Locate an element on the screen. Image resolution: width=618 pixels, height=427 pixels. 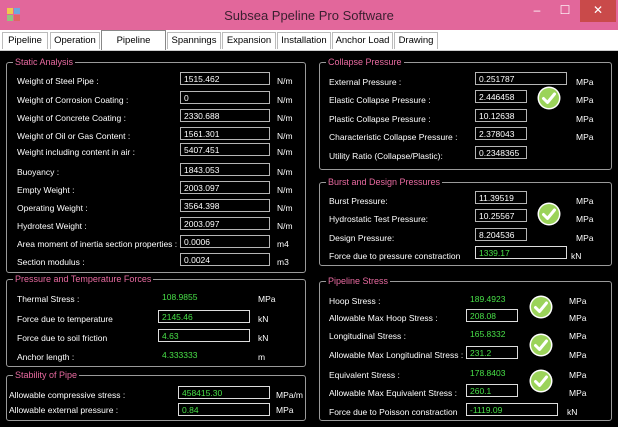
row-label: Allowable external pressure : is located at coordinates (64, 410).